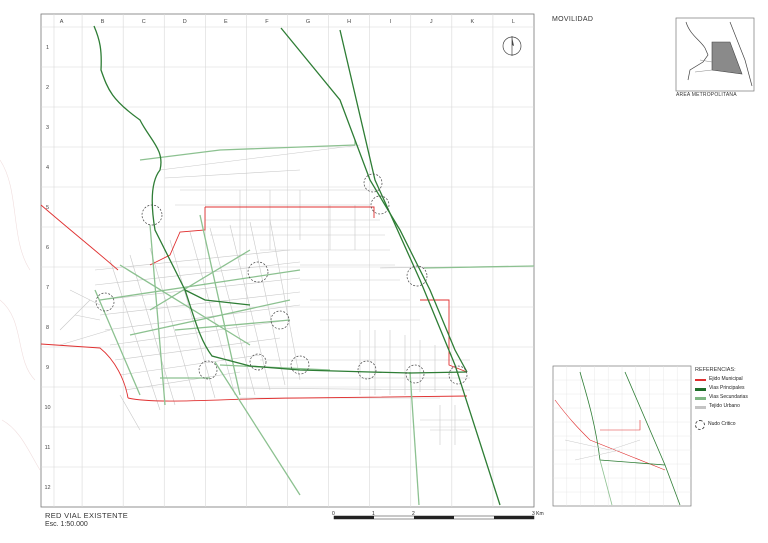  Describe the element at coordinates (20, 315) in the screenshot. I see `background-ghost-lines` at that location.